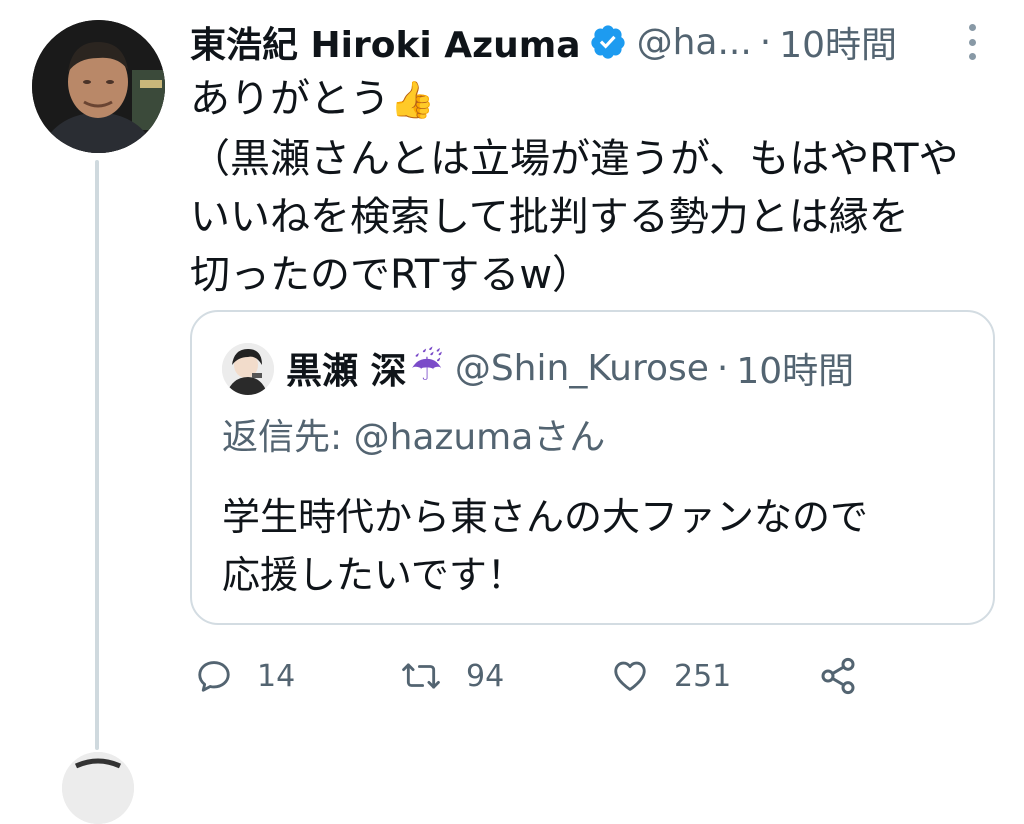  What do you see at coordinates (545, 676) in the screenshot?
I see `tweet-actions: 14 94 251` at bounding box center [545, 676].